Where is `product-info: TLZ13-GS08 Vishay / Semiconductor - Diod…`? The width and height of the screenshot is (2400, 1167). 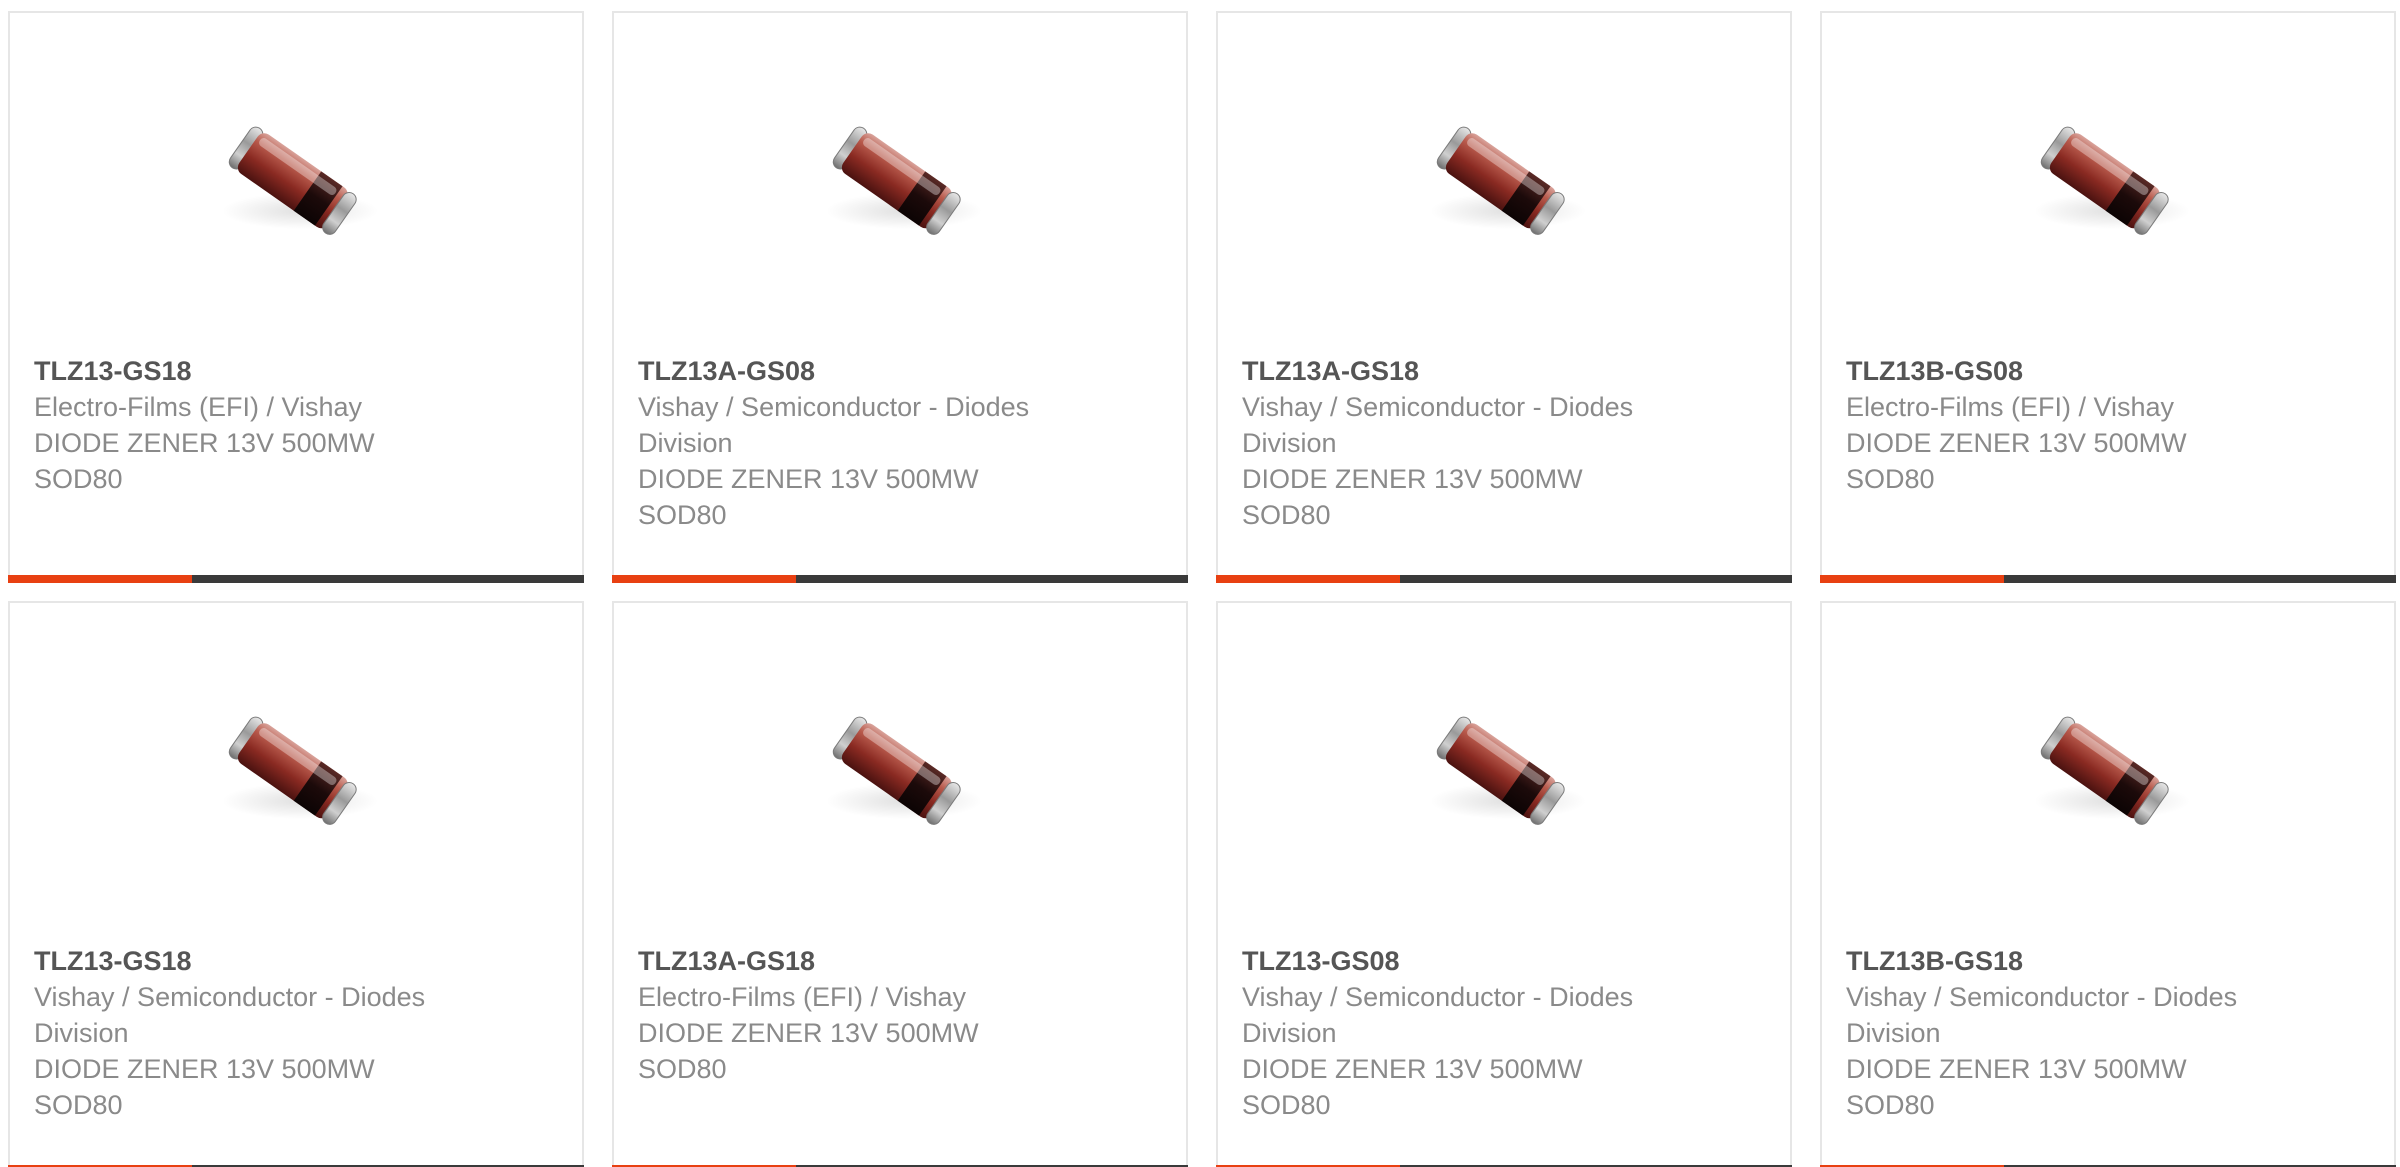 product-info: TLZ13-GS08 Vishay / Semiconductor - Diod… is located at coordinates (1472, 1033).